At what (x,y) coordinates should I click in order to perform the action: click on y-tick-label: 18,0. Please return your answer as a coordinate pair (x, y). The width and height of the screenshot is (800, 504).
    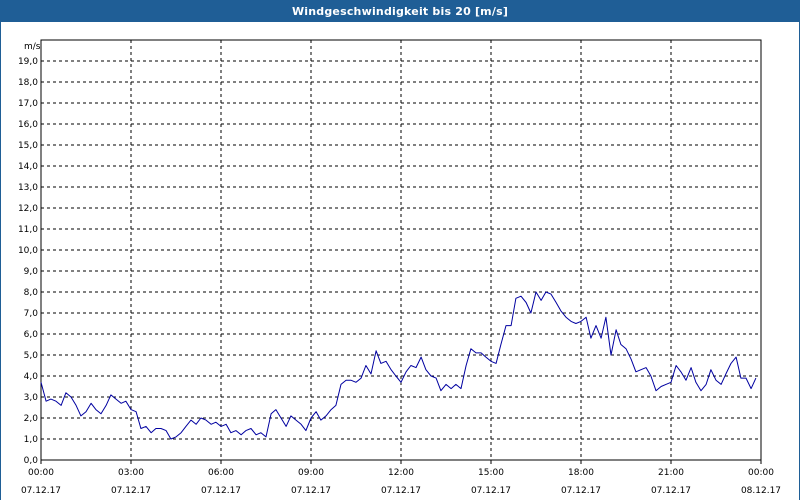
    Looking at the image, I should click on (28, 83).